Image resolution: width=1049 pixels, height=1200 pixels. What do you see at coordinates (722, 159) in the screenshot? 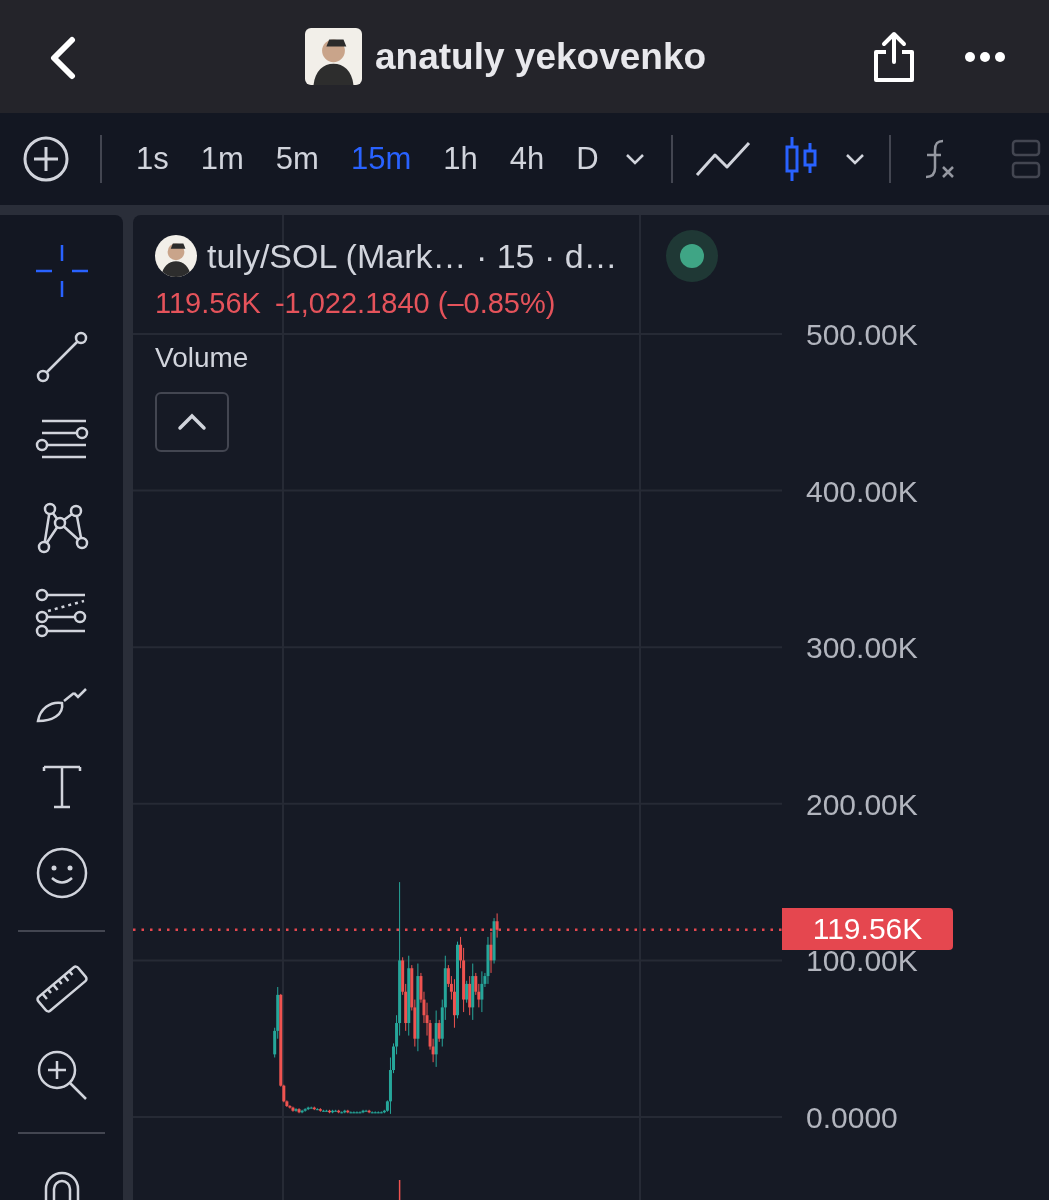
I see `line-chart-icon` at bounding box center [722, 159].